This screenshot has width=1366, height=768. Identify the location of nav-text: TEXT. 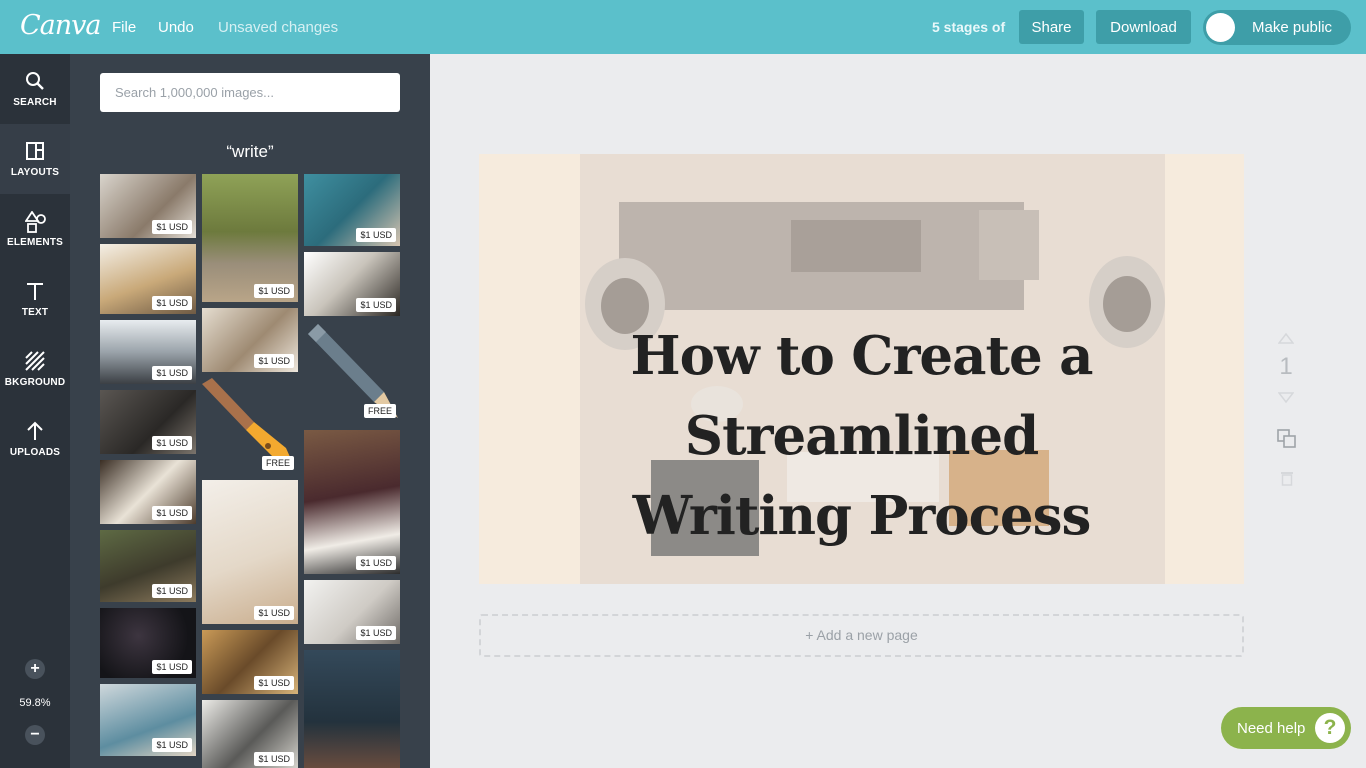
(35, 299).